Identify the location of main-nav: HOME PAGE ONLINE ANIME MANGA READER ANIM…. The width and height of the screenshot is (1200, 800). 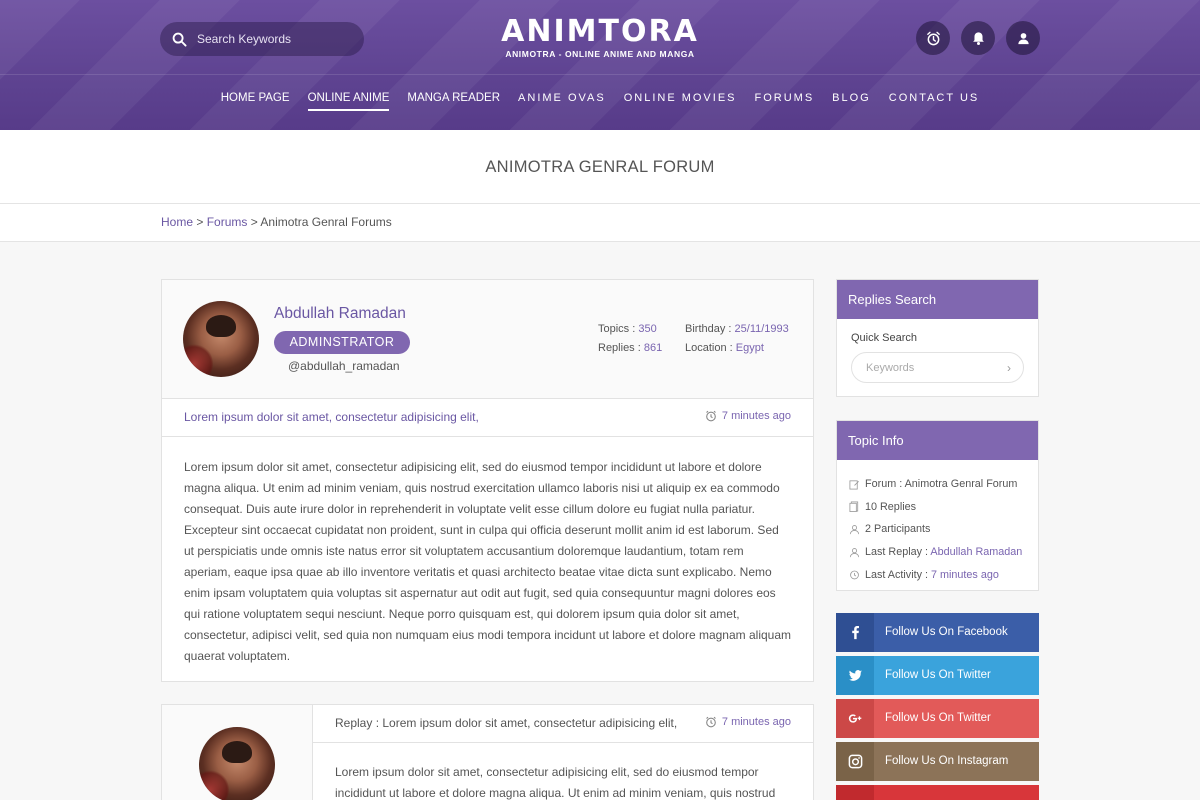
(600, 102).